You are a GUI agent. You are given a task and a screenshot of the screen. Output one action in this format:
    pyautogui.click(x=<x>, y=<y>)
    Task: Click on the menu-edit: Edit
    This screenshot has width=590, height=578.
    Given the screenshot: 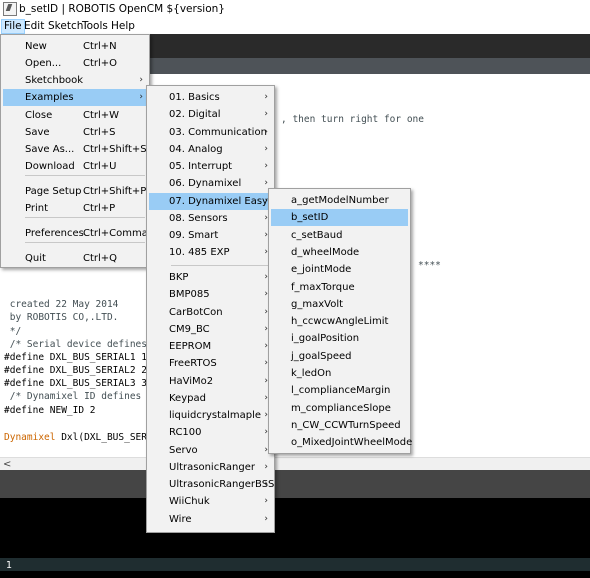 What is the action you would take?
    pyautogui.click(x=34, y=26)
    